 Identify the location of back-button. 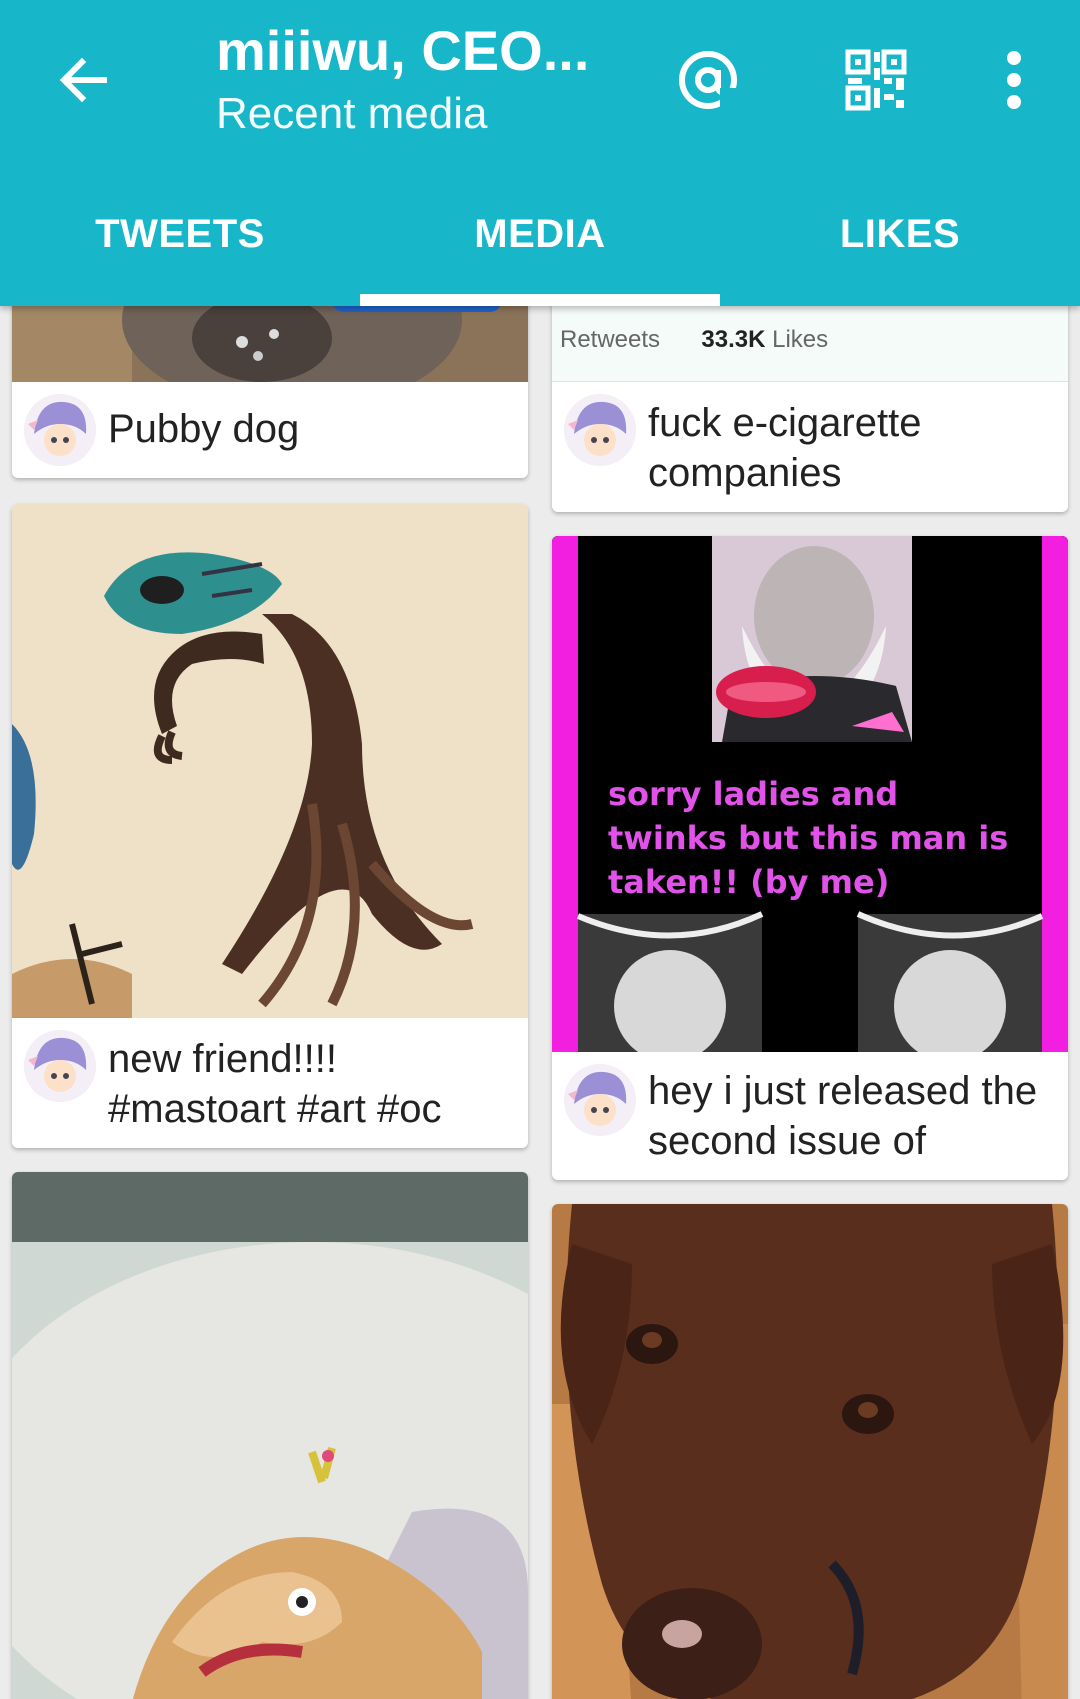
(84, 80).